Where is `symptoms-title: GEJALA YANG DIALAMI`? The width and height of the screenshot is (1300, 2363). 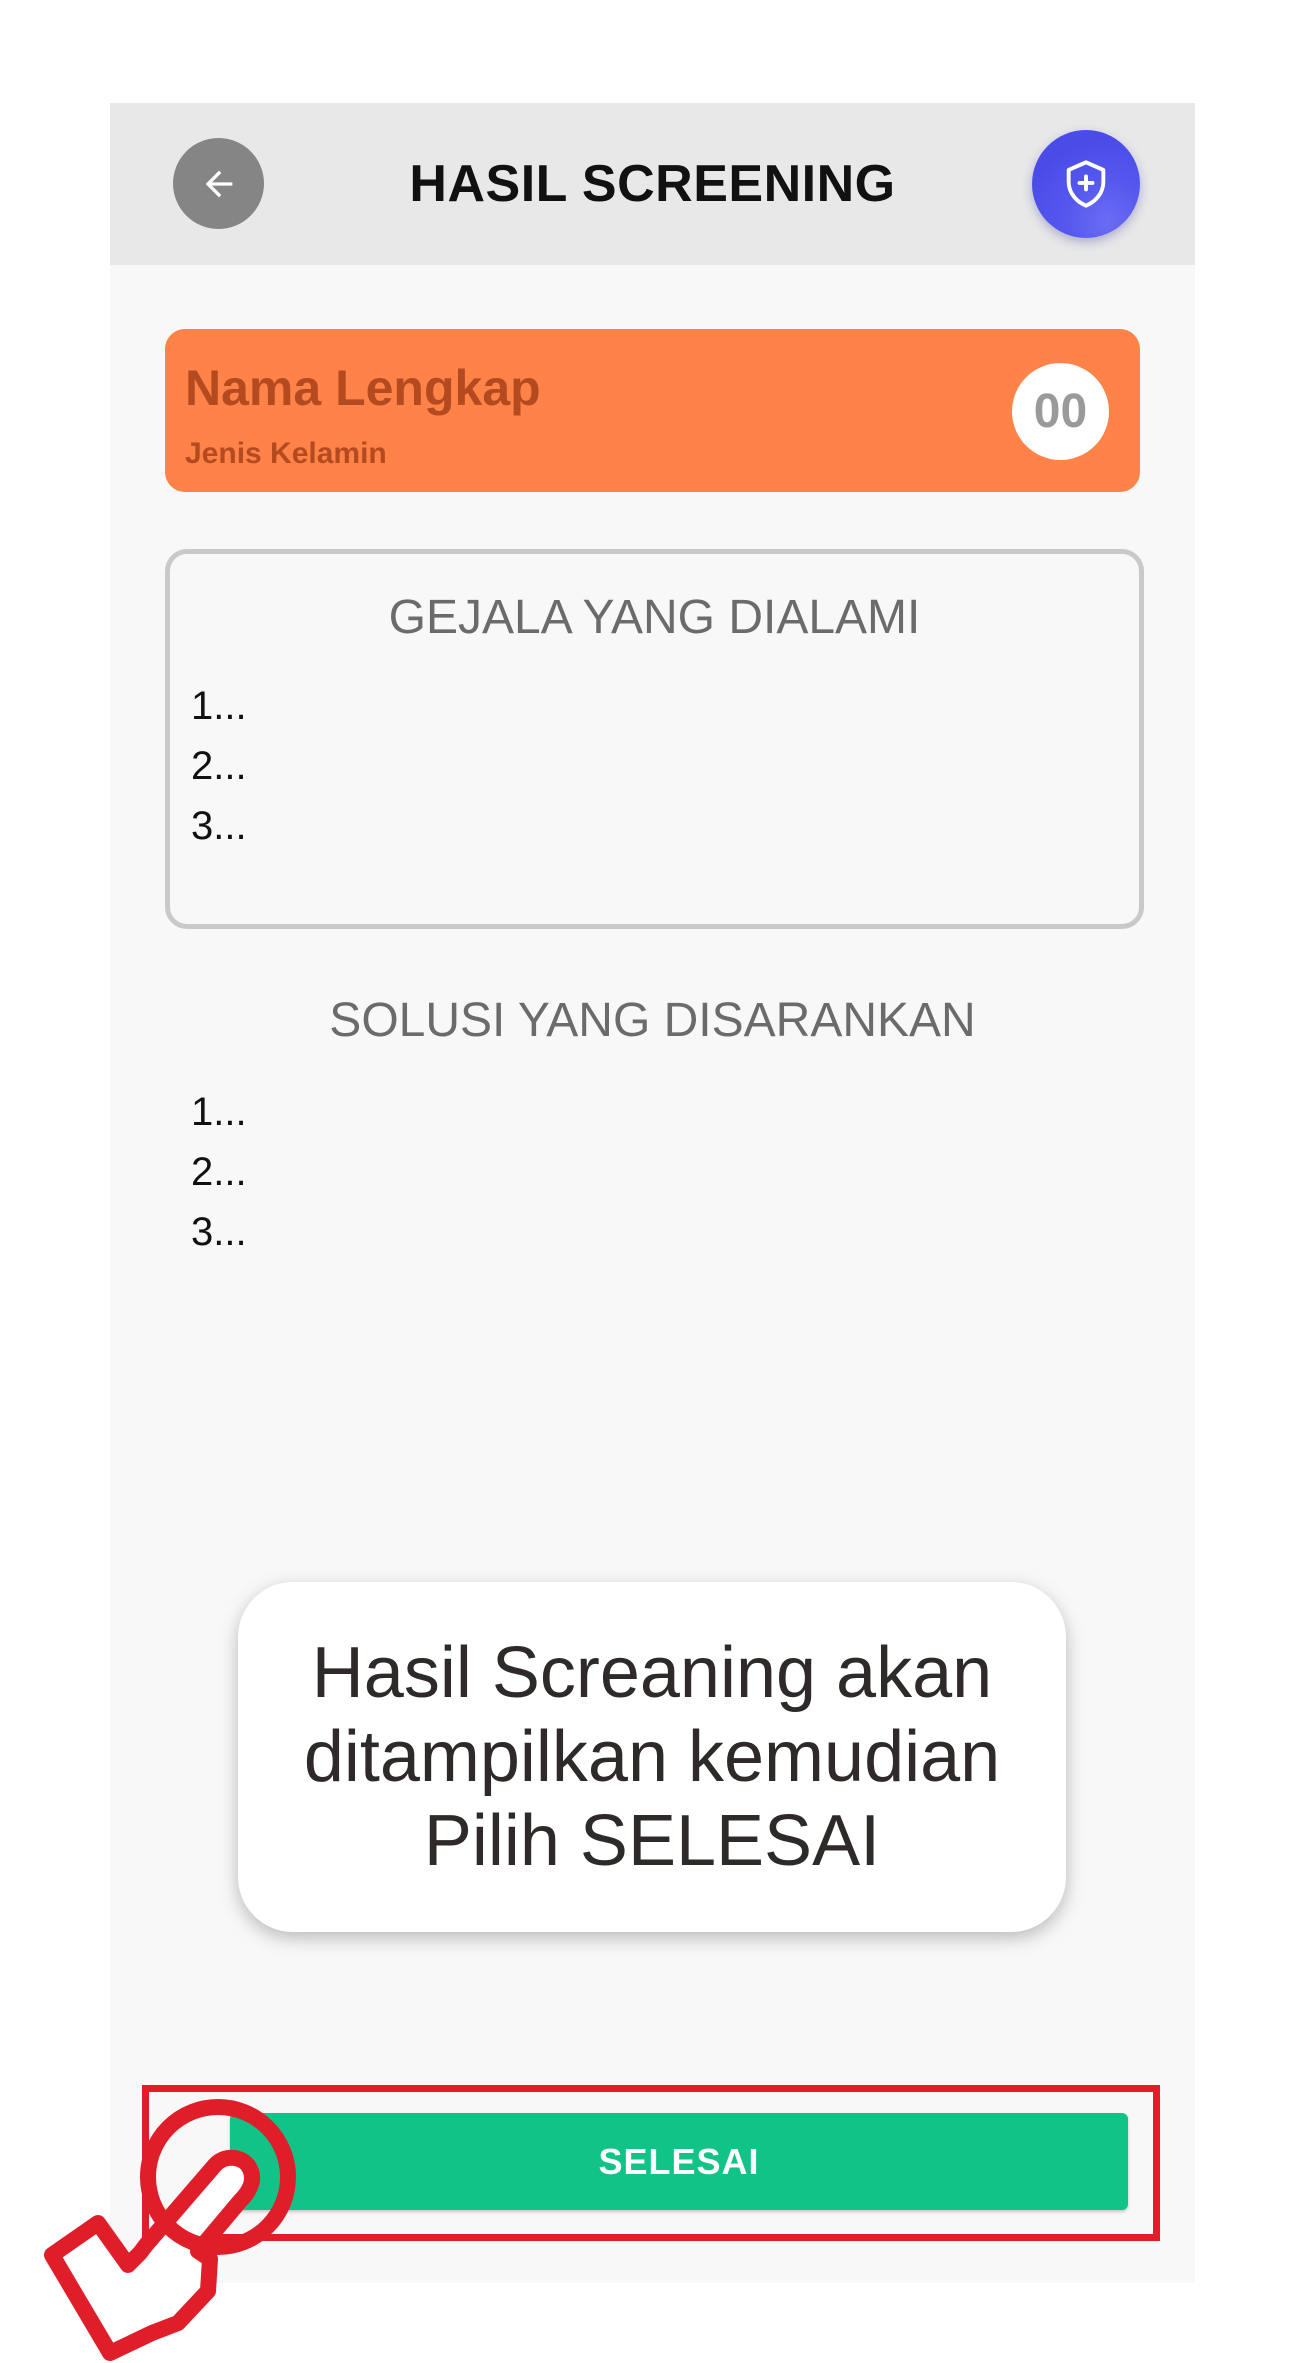
symptoms-title: GEJALA YANG DIALAMI is located at coordinates (654, 617).